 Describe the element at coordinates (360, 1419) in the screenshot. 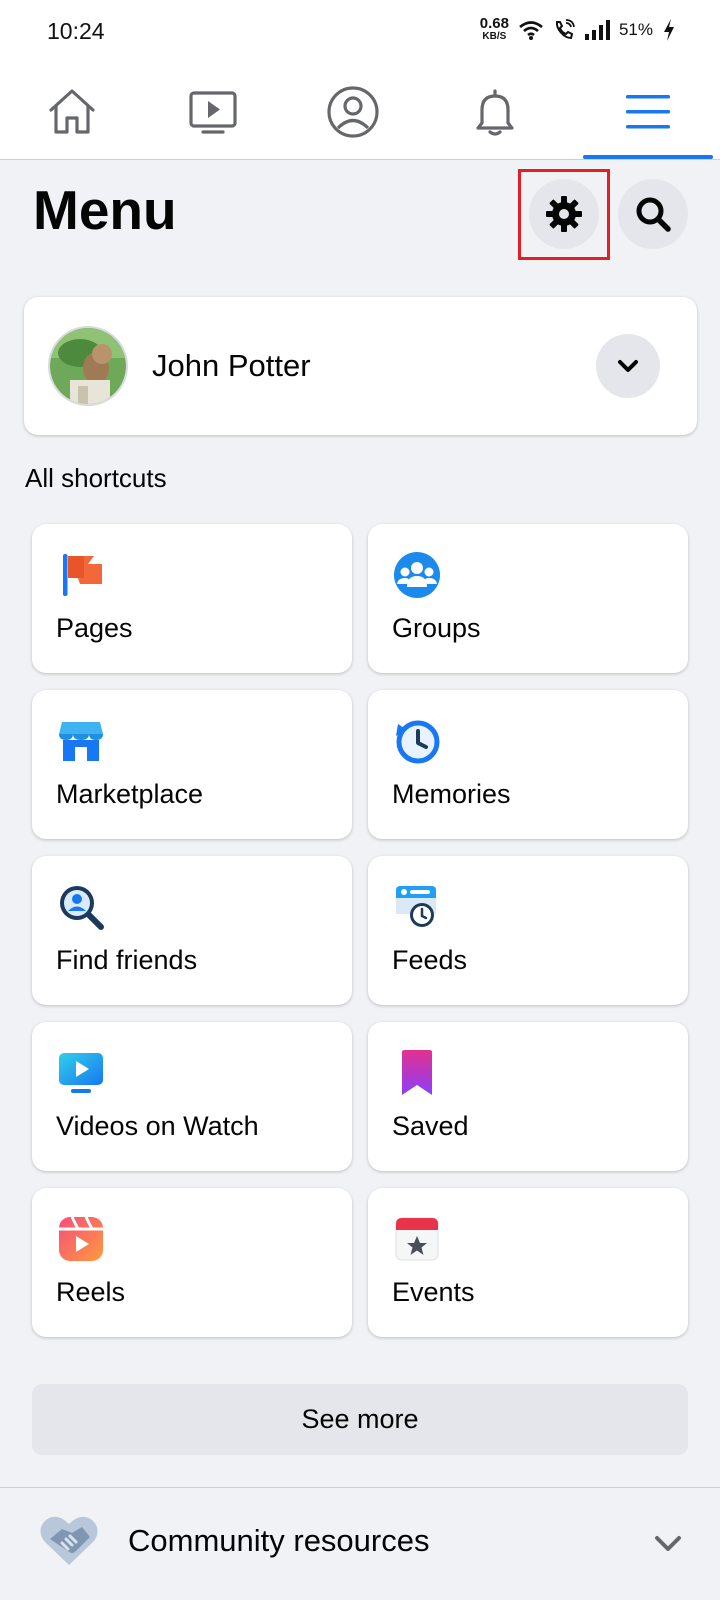

I see `see-more-button: See more` at that location.